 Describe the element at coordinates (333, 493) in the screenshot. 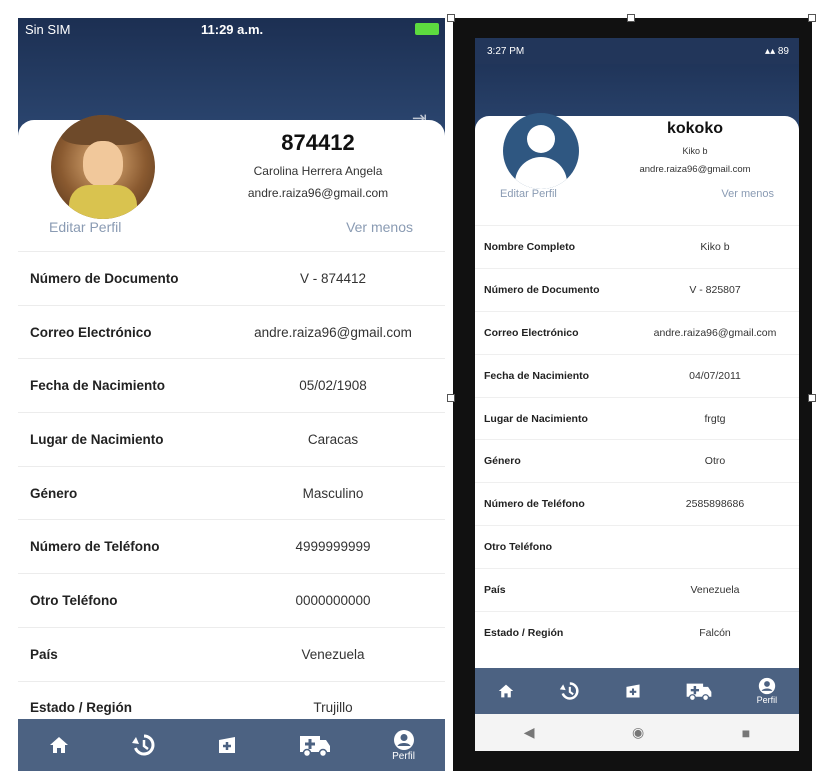

I see `field-value: Masculino` at that location.